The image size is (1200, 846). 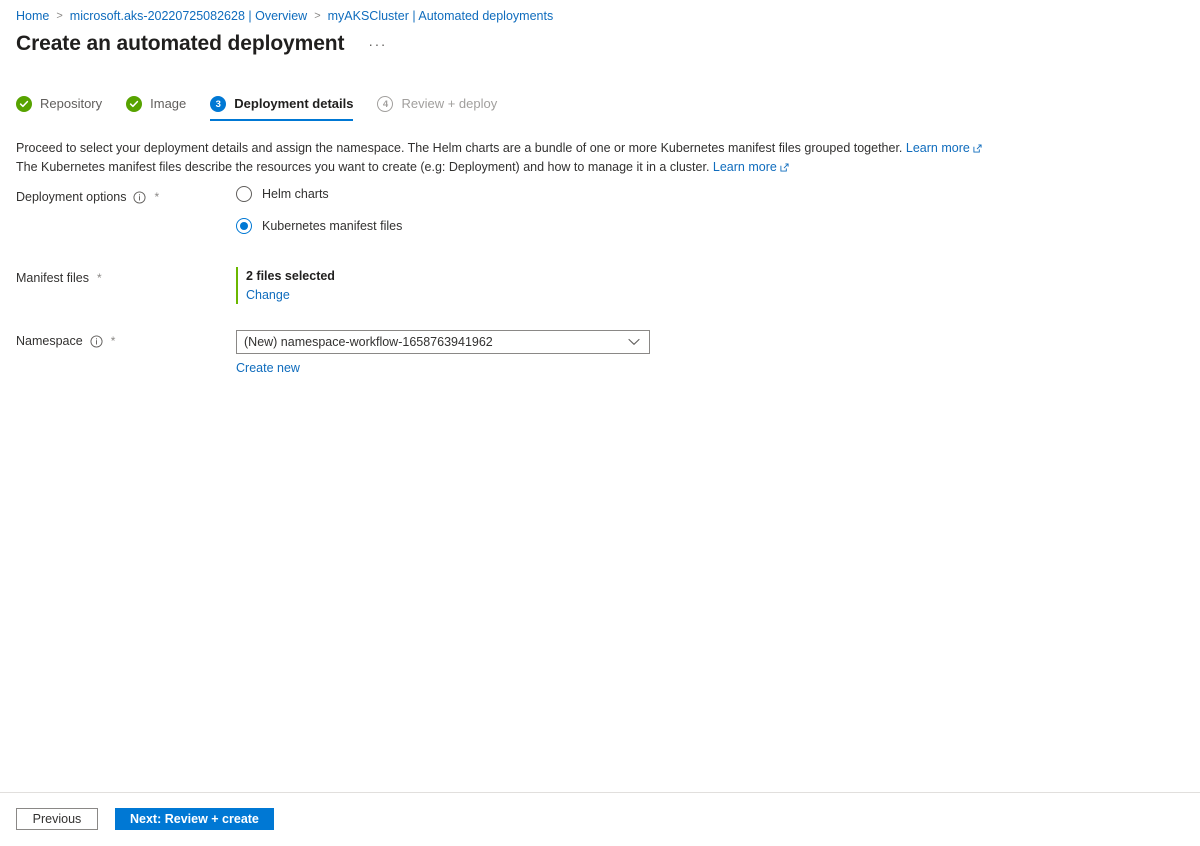 What do you see at coordinates (710, 226) in the screenshot?
I see `radio-kubernetes-manifest-files: Kubernetes manifest files` at bounding box center [710, 226].